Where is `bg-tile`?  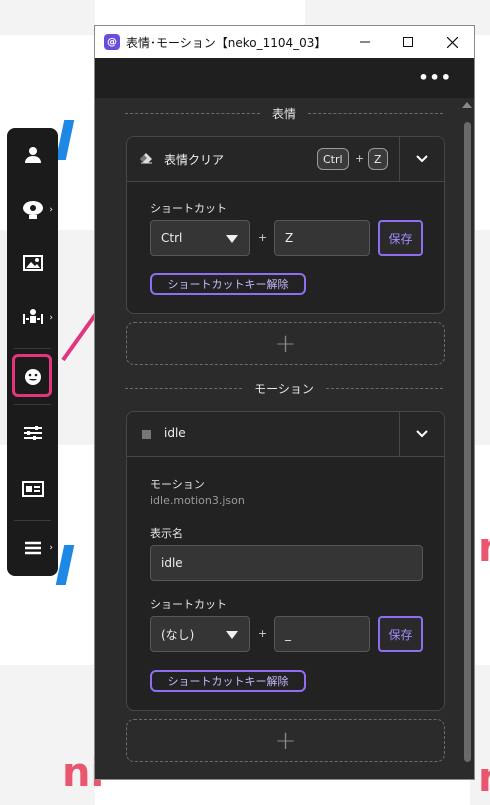
bg-tile is located at coordinates (47, 17).